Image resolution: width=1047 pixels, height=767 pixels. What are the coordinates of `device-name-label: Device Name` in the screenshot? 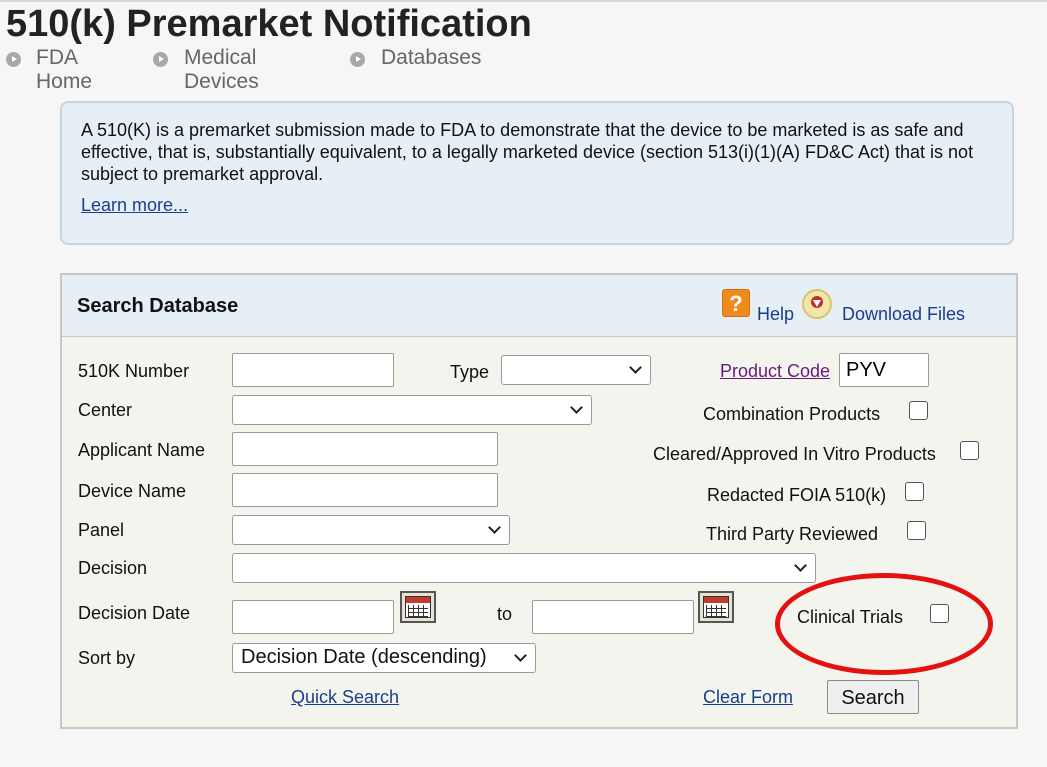 It's located at (132, 491).